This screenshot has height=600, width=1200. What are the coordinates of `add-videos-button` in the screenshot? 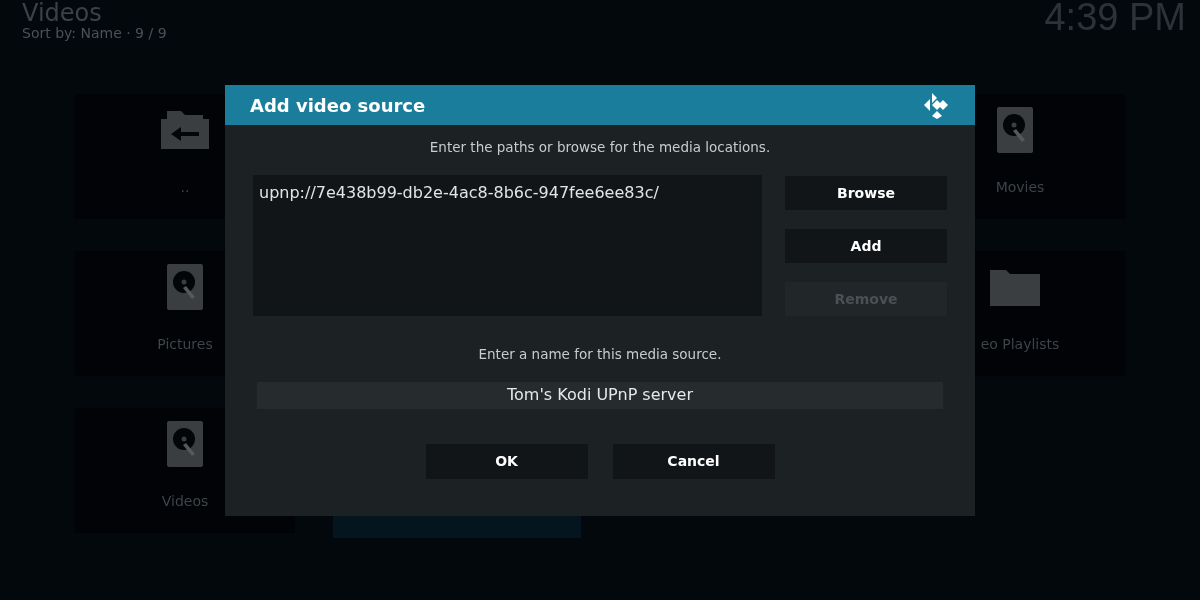 It's located at (457, 527).